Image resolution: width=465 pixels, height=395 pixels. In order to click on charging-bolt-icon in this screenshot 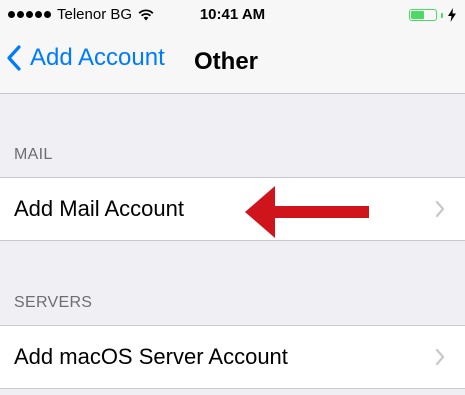, I will do `click(452, 15)`.